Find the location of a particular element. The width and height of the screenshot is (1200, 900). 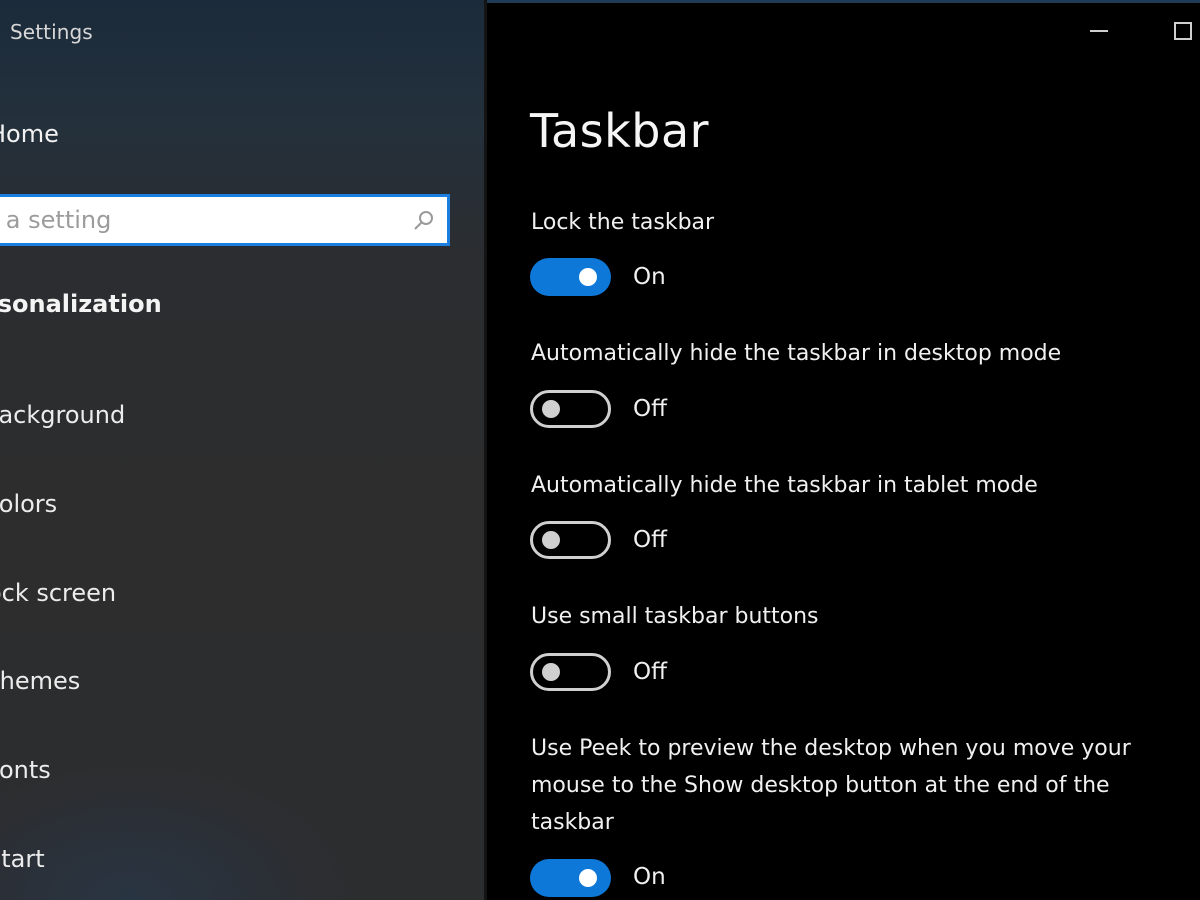

sidebar-item-background: Background is located at coordinates (62, 415).